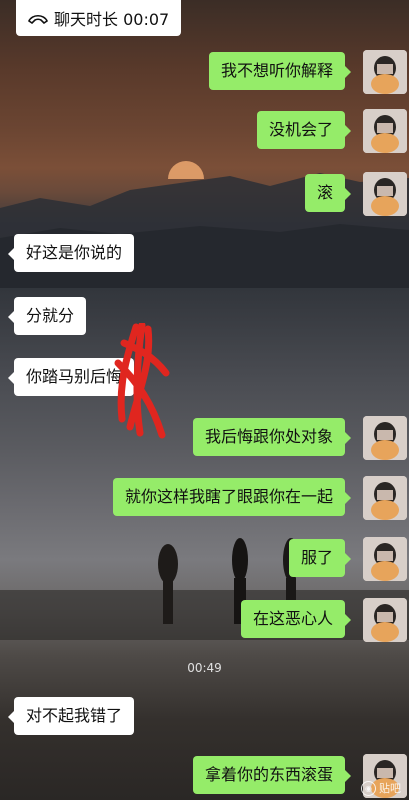 This screenshot has width=409, height=800. I want to click on message-text: 好这是你说的, so click(74, 252).